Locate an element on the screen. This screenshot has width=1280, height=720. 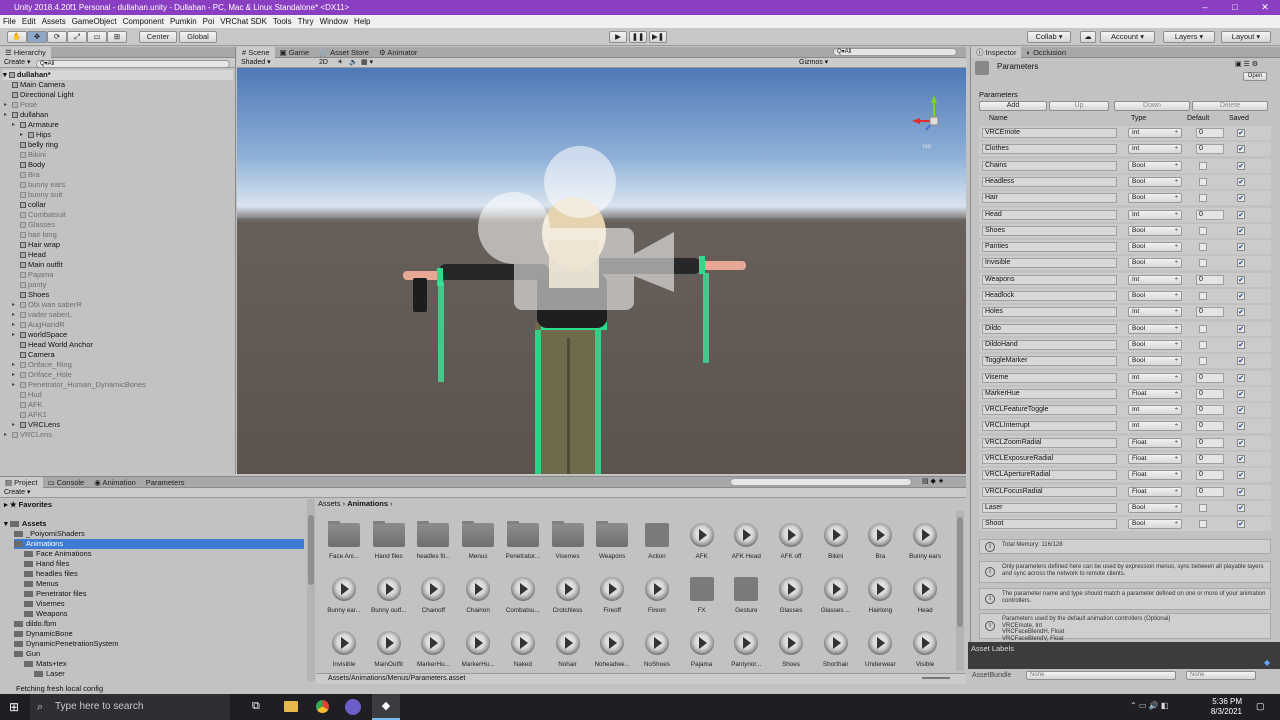
scale-tool-icon: ⤢ is located at coordinates (77, 37).